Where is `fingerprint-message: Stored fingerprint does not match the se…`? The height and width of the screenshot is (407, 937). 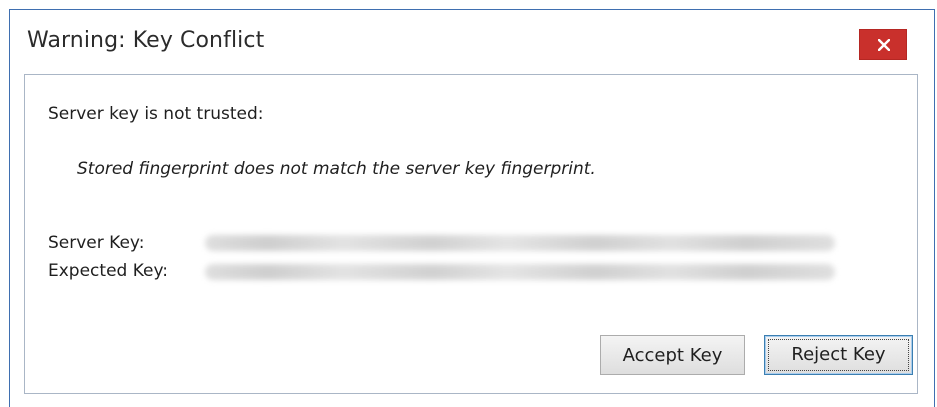
fingerprint-message: Stored fingerprint does not match the se… is located at coordinates (336, 169).